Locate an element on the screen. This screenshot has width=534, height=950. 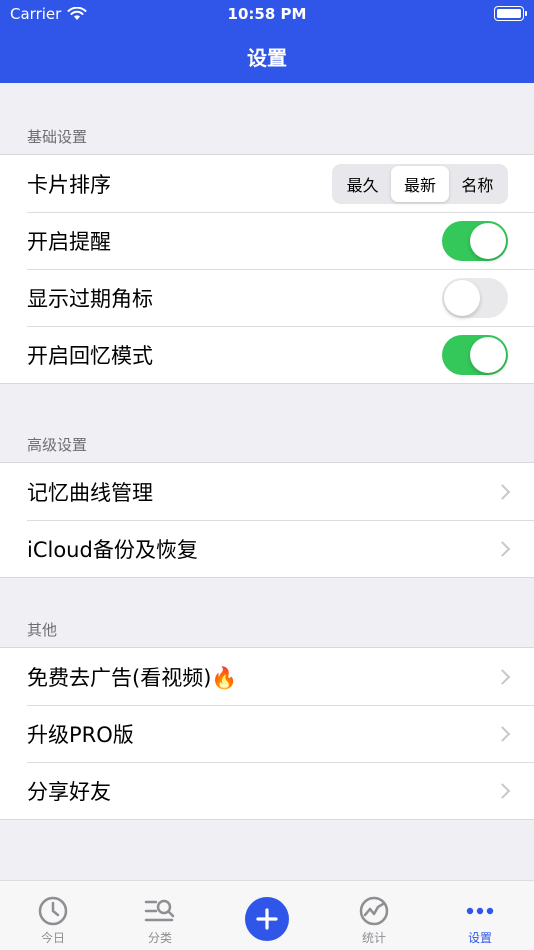
segment-name: 名称 is located at coordinates (477, 184).